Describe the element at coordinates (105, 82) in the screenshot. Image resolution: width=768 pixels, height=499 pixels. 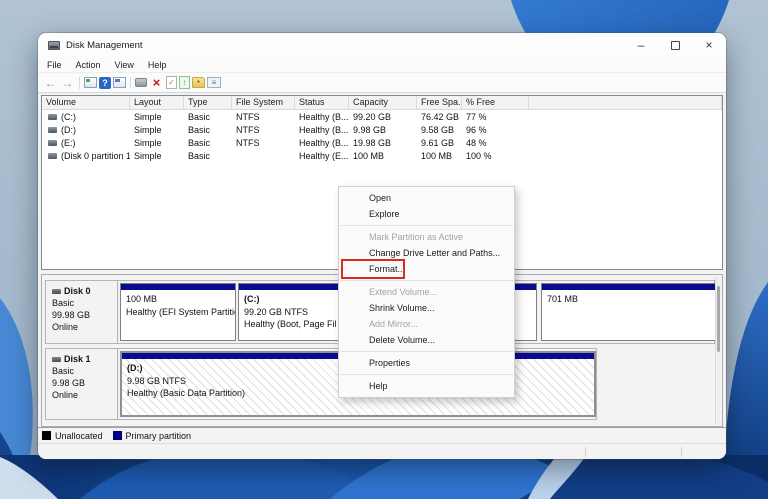
I see `help-icon: ?` at that location.